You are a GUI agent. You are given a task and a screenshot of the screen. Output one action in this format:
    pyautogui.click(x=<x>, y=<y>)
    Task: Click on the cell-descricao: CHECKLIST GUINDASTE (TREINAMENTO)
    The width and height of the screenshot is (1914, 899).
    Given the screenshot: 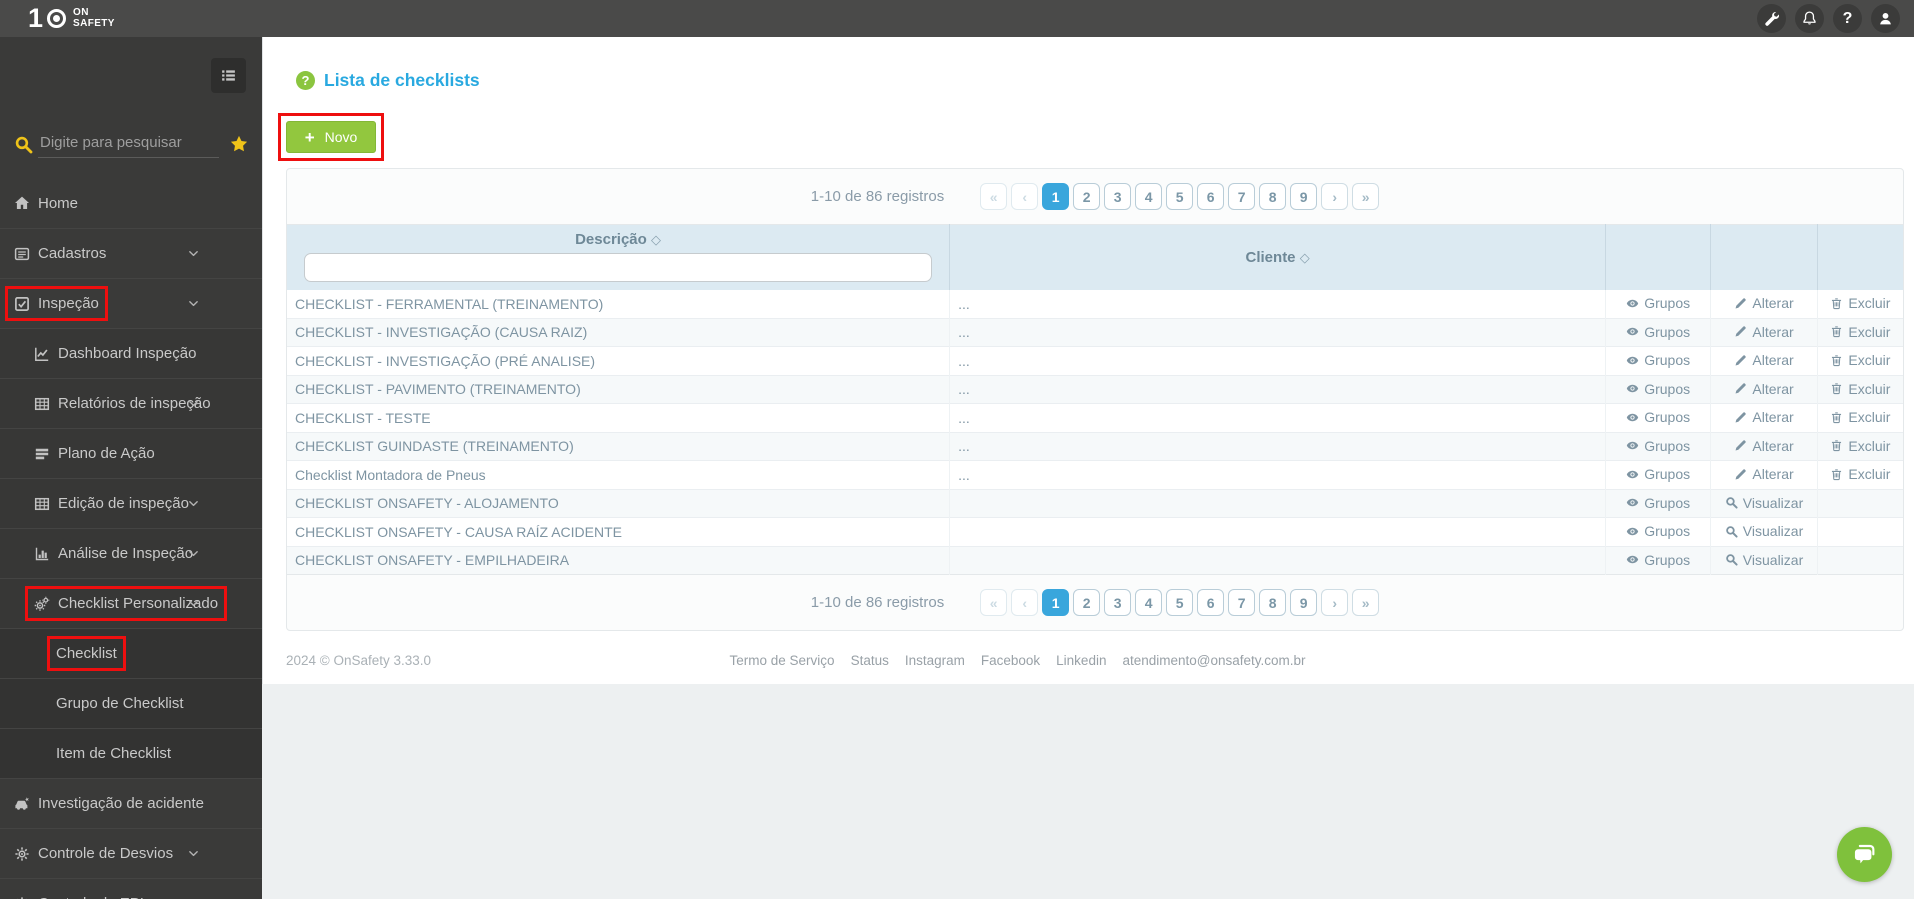 What is the action you would take?
    pyautogui.click(x=618, y=446)
    